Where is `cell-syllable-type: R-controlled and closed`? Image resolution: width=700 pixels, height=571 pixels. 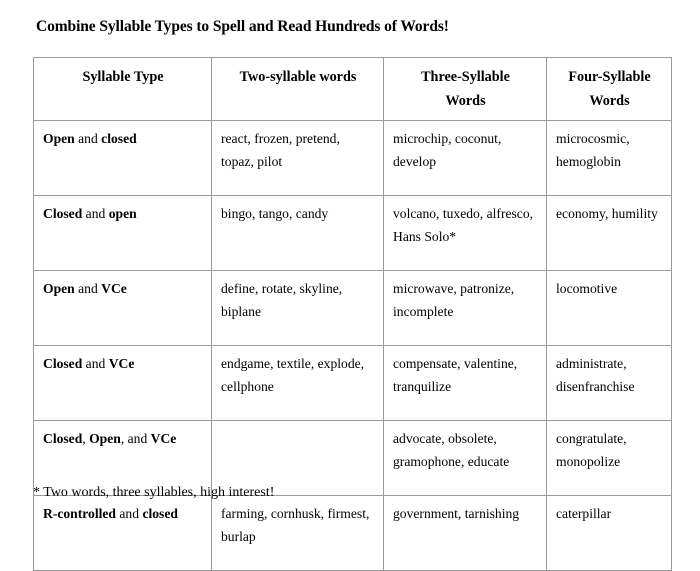 cell-syllable-type: R-controlled and closed is located at coordinates (122, 532).